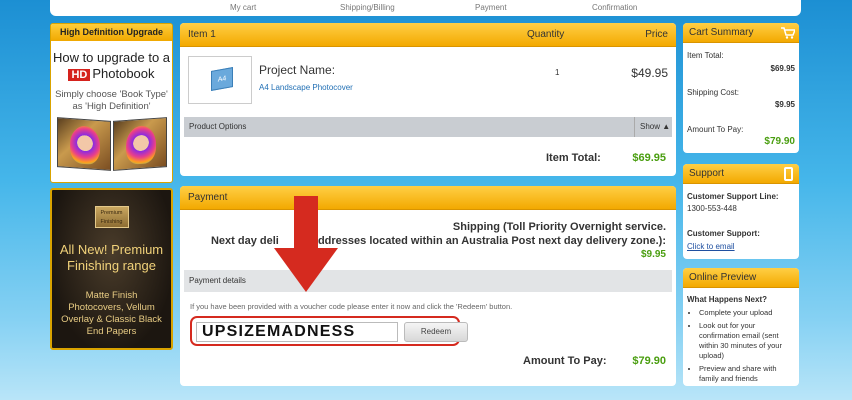 This screenshot has width=852, height=400. Describe the element at coordinates (779, 141) in the screenshot. I see `summary-amount-value: $79.90` at that location.